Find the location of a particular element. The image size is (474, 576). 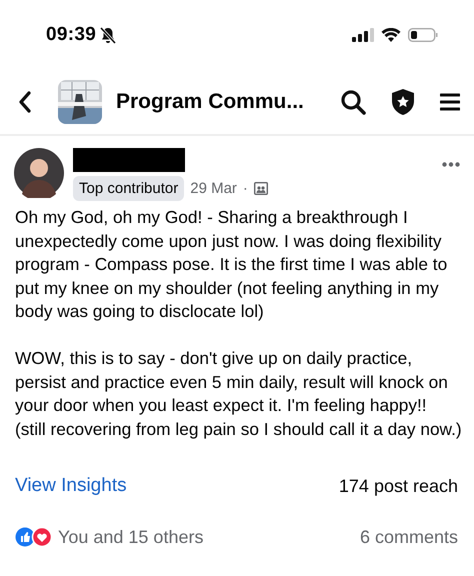

status-time: 09:39 is located at coordinates (71, 35).